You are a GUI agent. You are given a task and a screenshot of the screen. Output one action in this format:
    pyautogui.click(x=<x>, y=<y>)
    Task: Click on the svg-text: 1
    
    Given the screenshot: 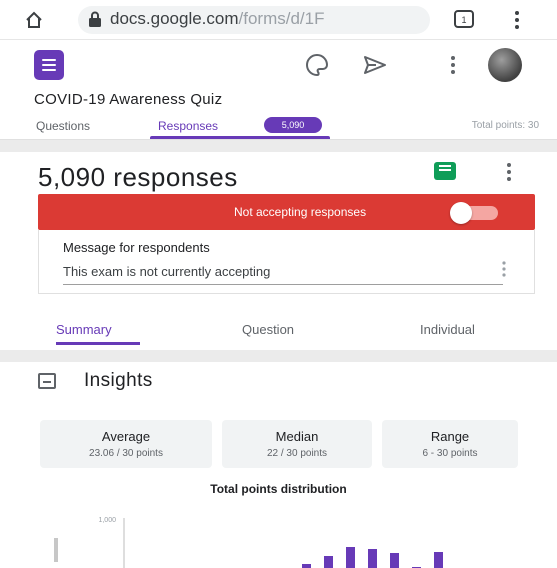 What is the action you would take?
    pyautogui.click(x=463, y=20)
    